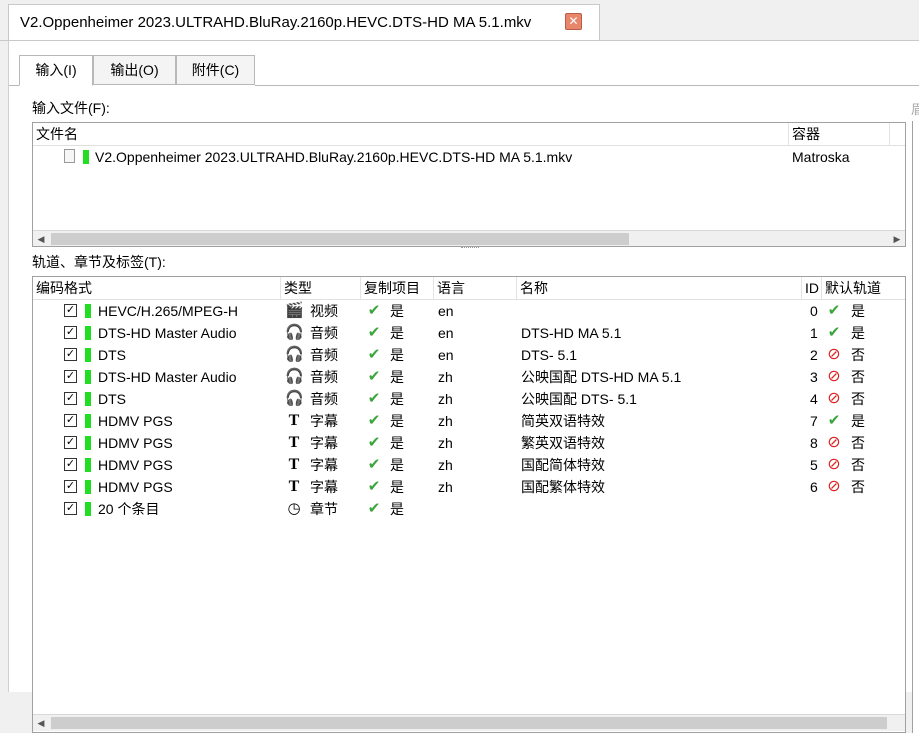  What do you see at coordinates (469, 421) in the screenshot?
I see `table-row: ✓ HDMV PGS T 字幕 ✔ 是 zh 简英双语特效 7 ✔ 是` at bounding box center [469, 421].